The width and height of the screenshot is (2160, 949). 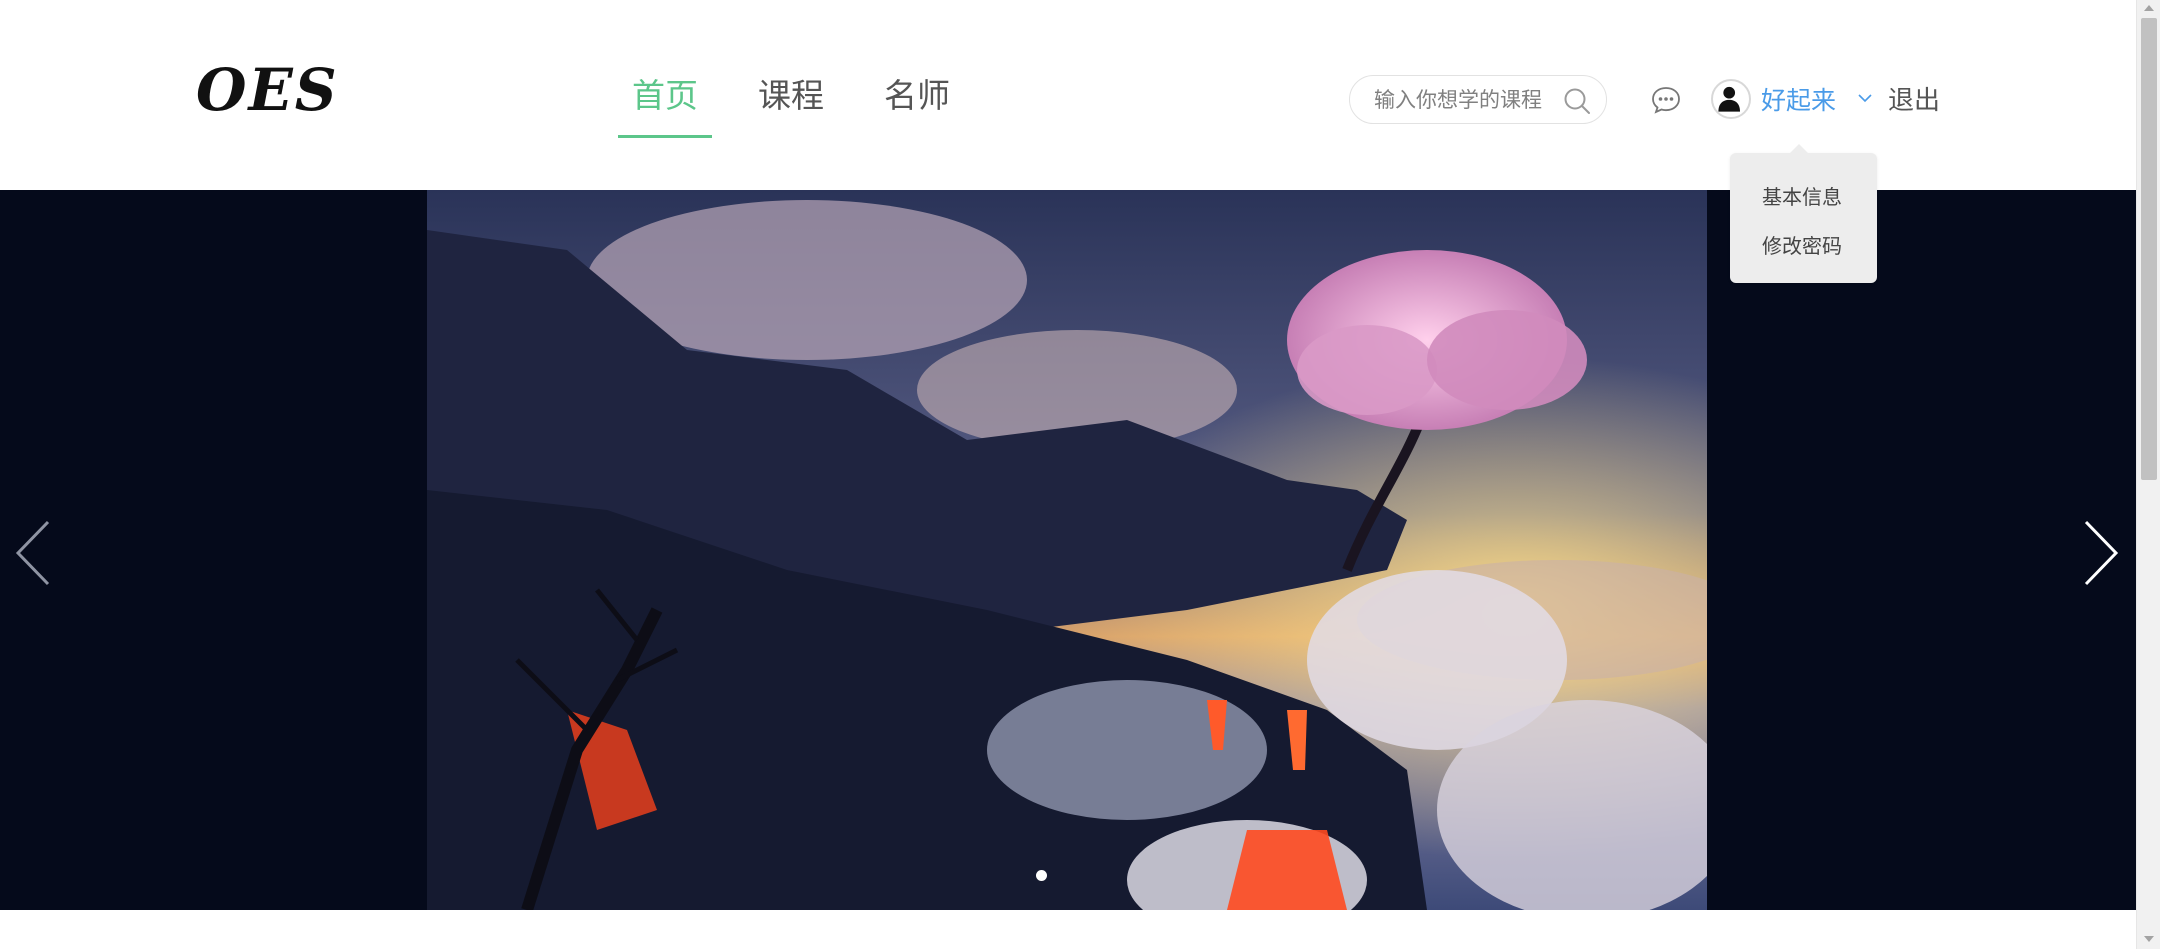 I want to click on main-nav: 首页 课程 名师, so click(x=807, y=99).